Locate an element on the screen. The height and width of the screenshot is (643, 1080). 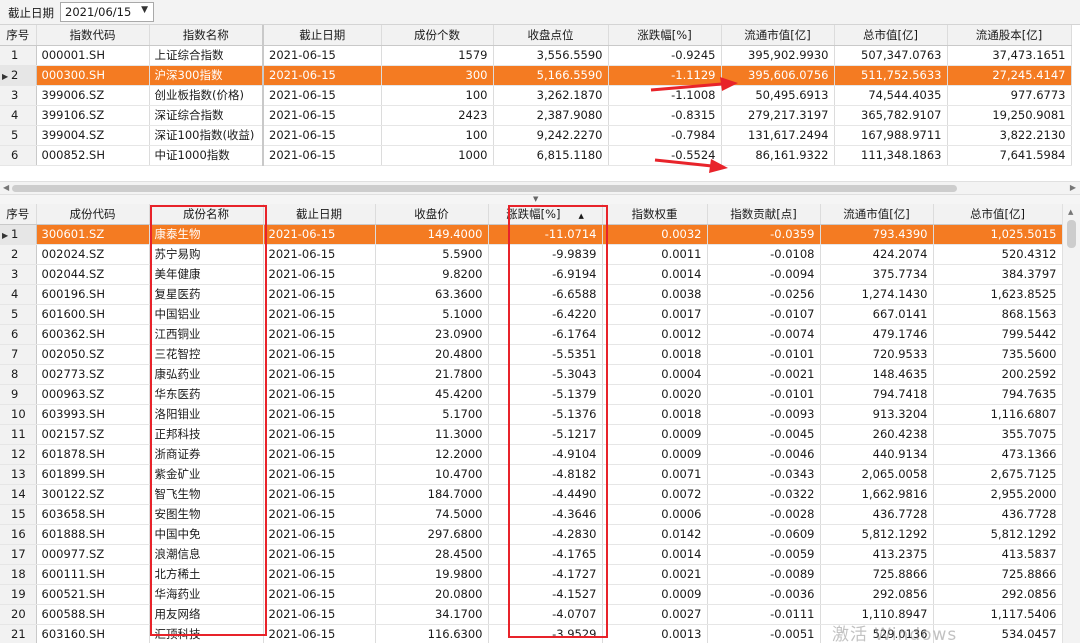
table-cell: 000963.SZ is located at coordinates (93, 394).